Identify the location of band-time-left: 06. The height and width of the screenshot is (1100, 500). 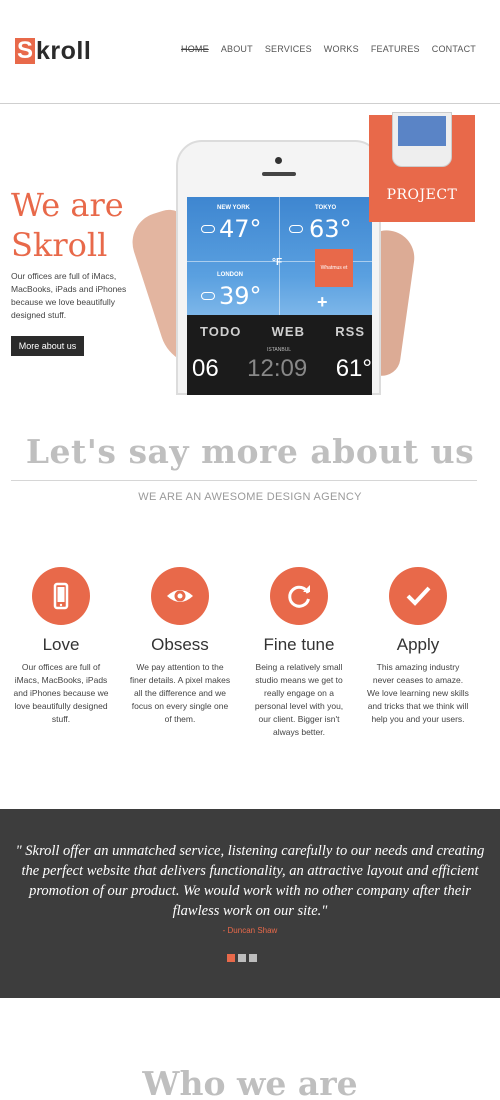
(205, 368).